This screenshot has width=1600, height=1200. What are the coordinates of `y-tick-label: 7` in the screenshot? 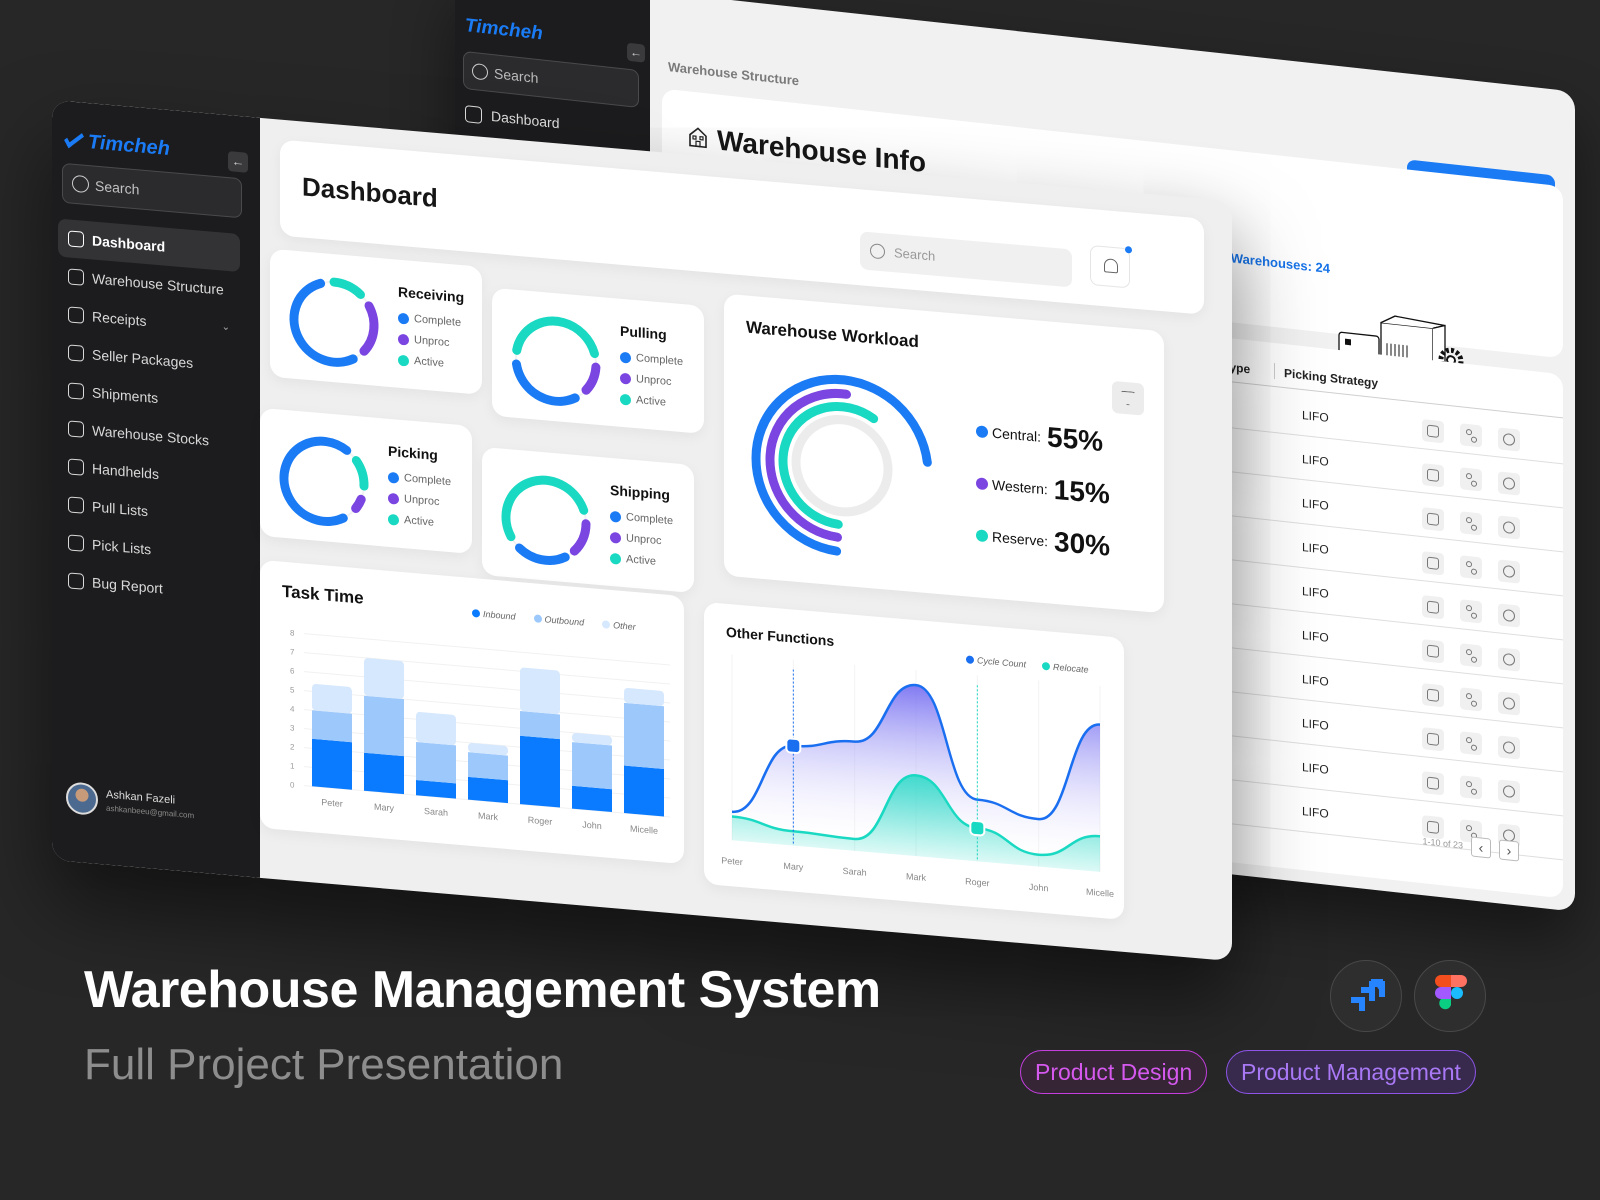 It's located at (292, 651).